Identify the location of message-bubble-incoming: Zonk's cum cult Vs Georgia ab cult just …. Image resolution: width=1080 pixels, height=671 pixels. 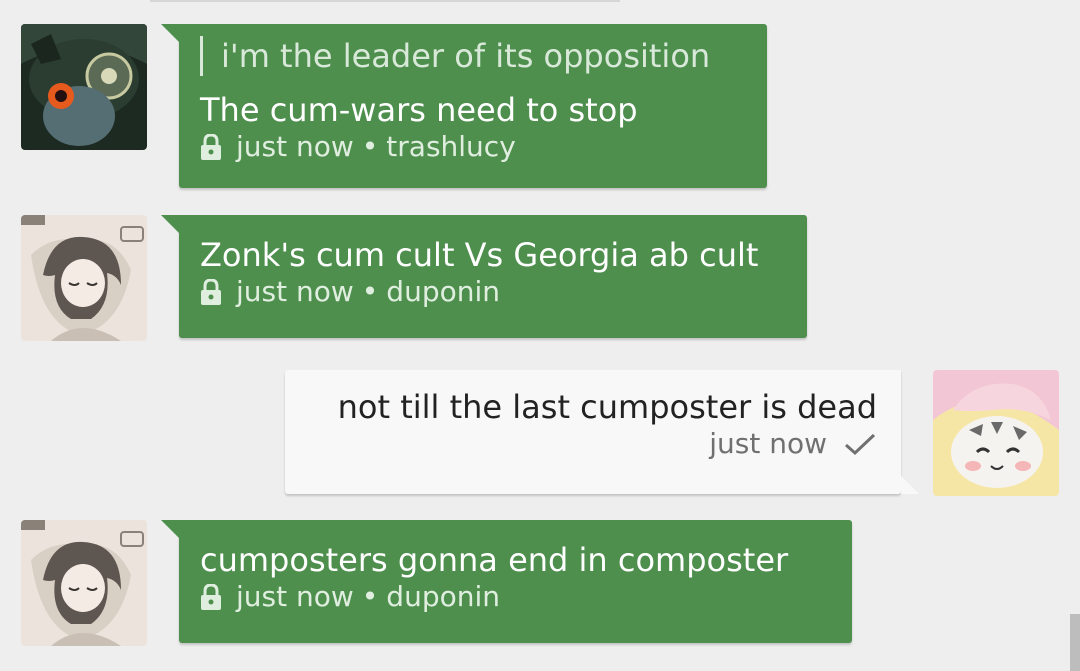
(484, 276).